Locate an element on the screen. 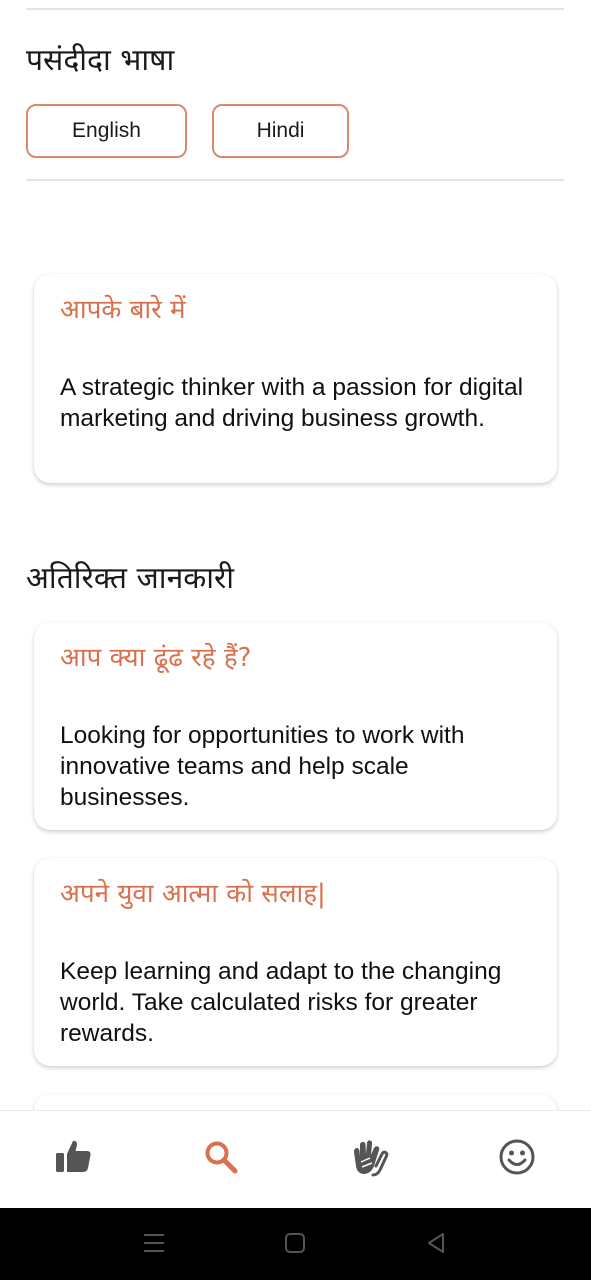 This screenshot has width=591, height=1280. back-triangle-icon is located at coordinates (436, 1245).